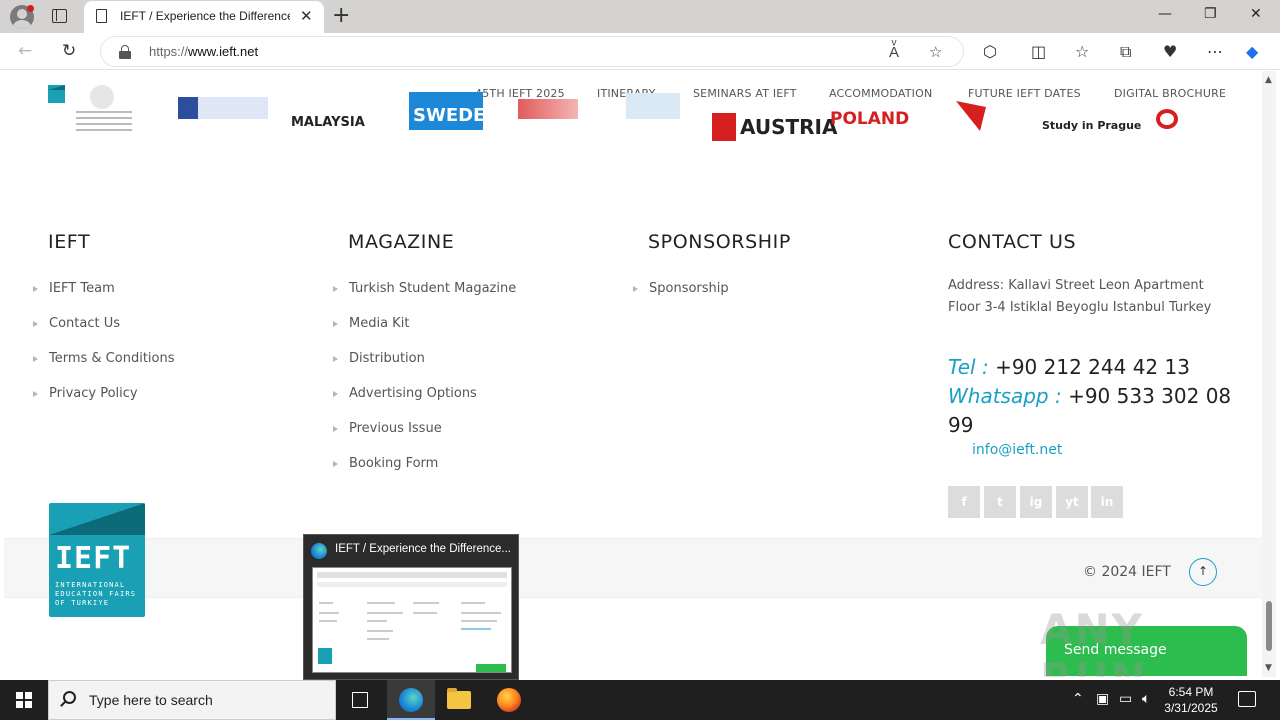 This screenshot has width=1280, height=720. What do you see at coordinates (424, 403) in the screenshot?
I see `footer-link-advertising: Advertising Options` at bounding box center [424, 403].